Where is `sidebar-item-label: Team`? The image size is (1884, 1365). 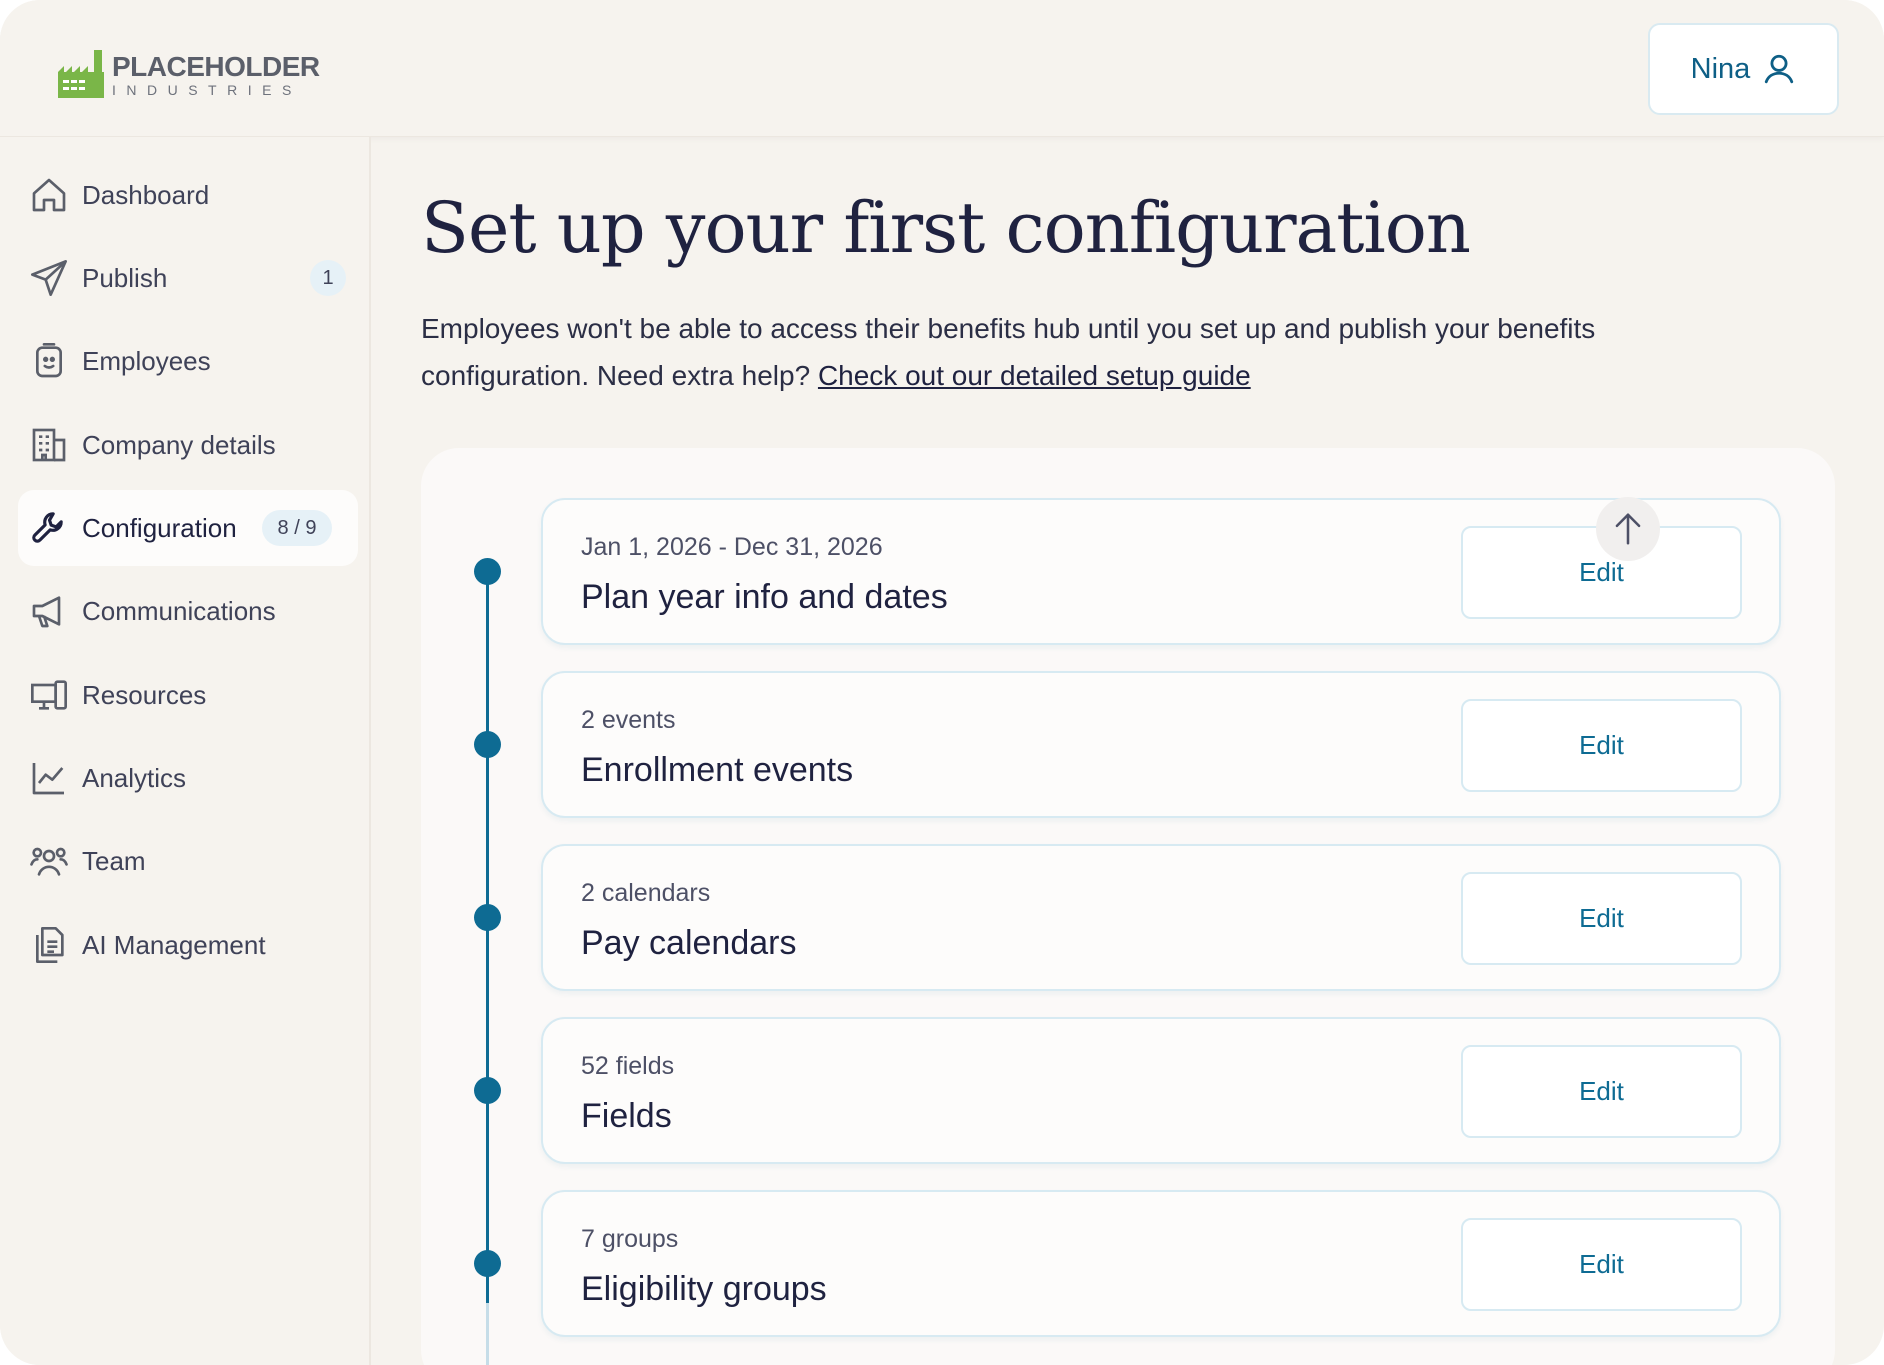 sidebar-item-label: Team is located at coordinates (114, 860).